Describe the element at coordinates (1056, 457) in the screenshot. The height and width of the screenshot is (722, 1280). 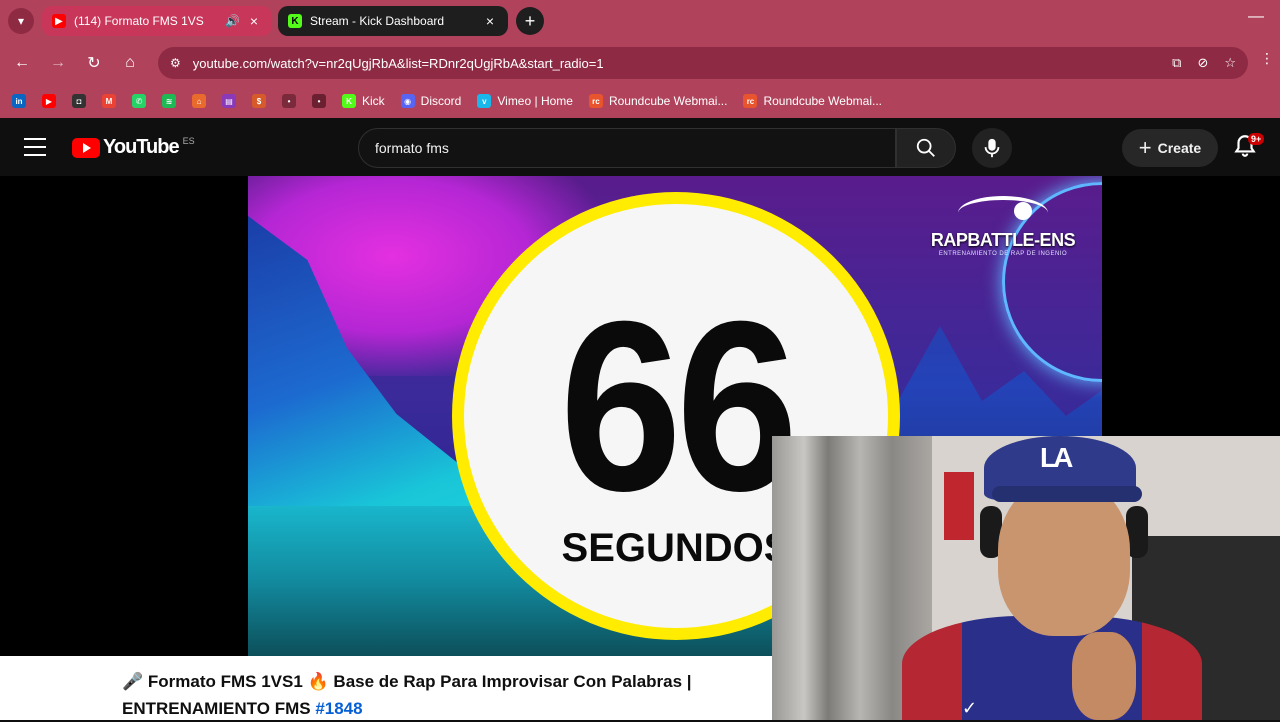
I see `cap-logo: LA` at that location.